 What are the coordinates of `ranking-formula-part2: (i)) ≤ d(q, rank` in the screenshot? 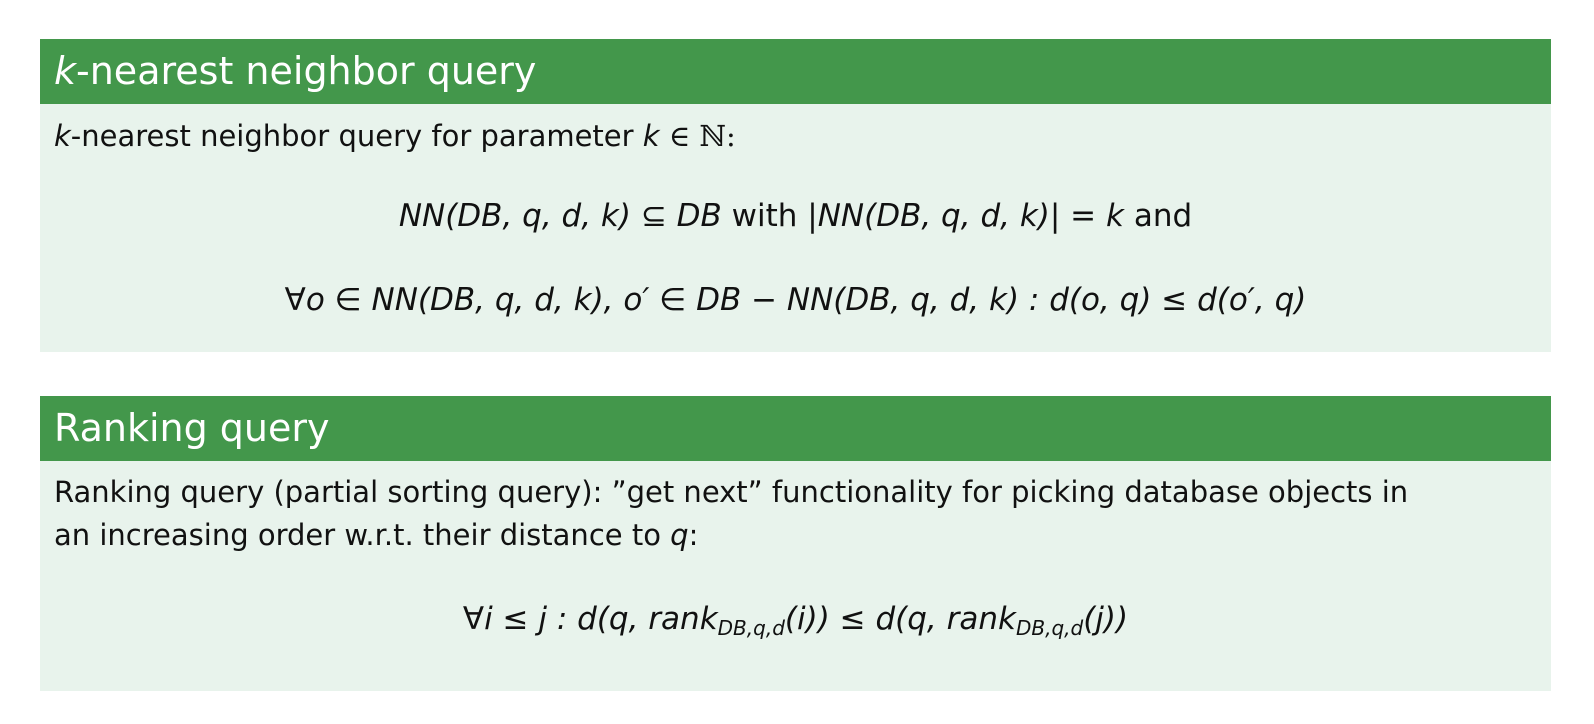 It's located at (900, 619).